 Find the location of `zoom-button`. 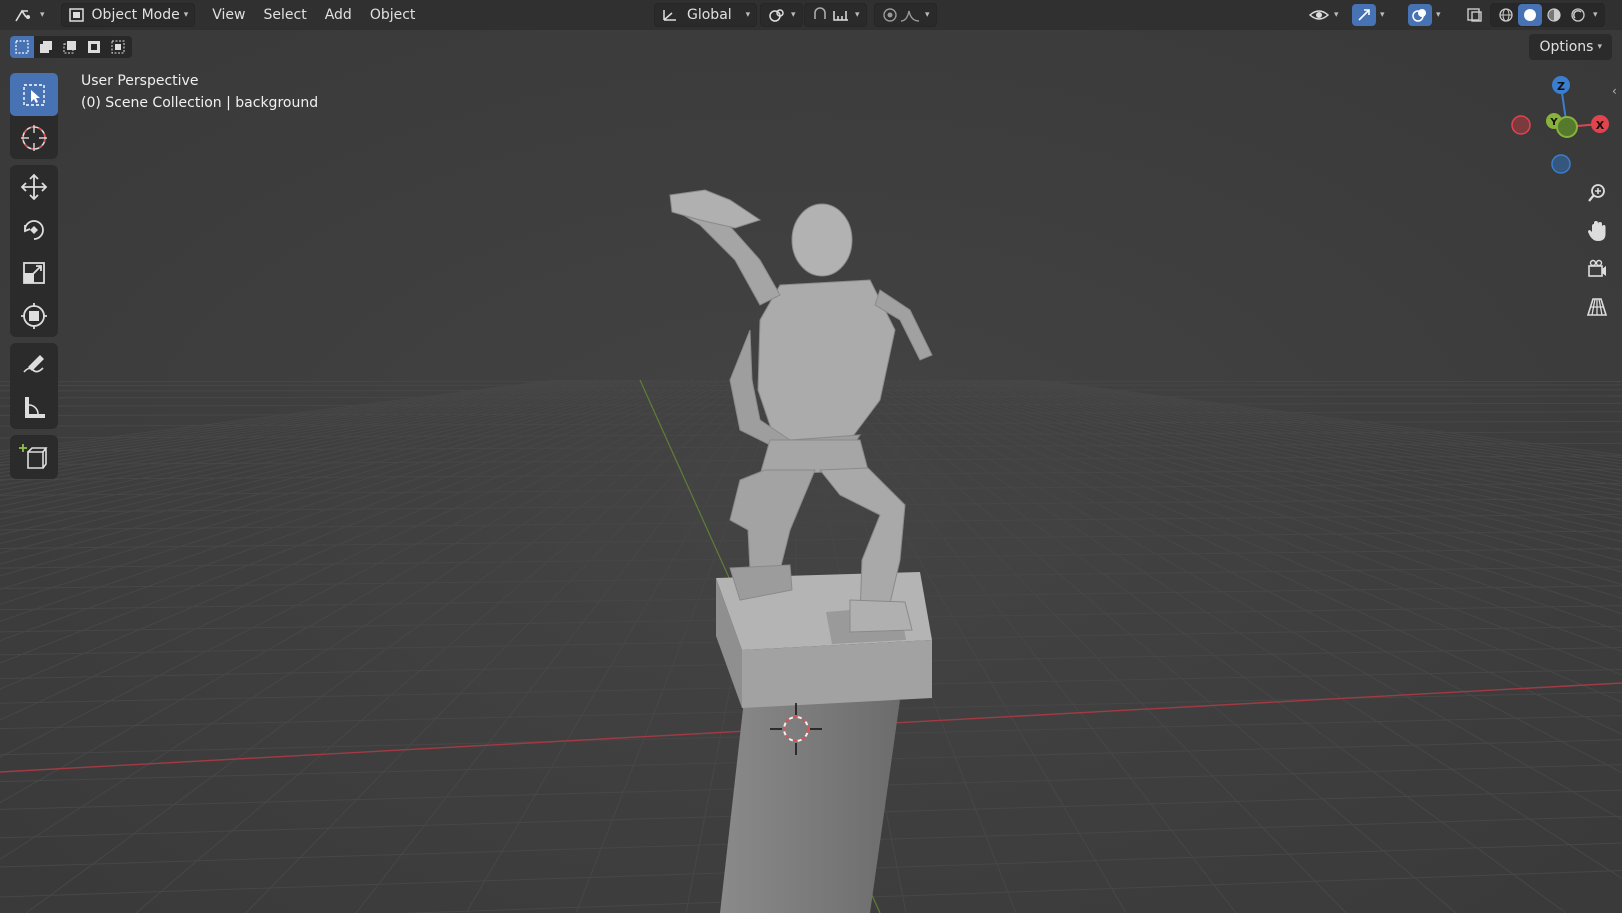

zoom-button is located at coordinates (1597, 193).